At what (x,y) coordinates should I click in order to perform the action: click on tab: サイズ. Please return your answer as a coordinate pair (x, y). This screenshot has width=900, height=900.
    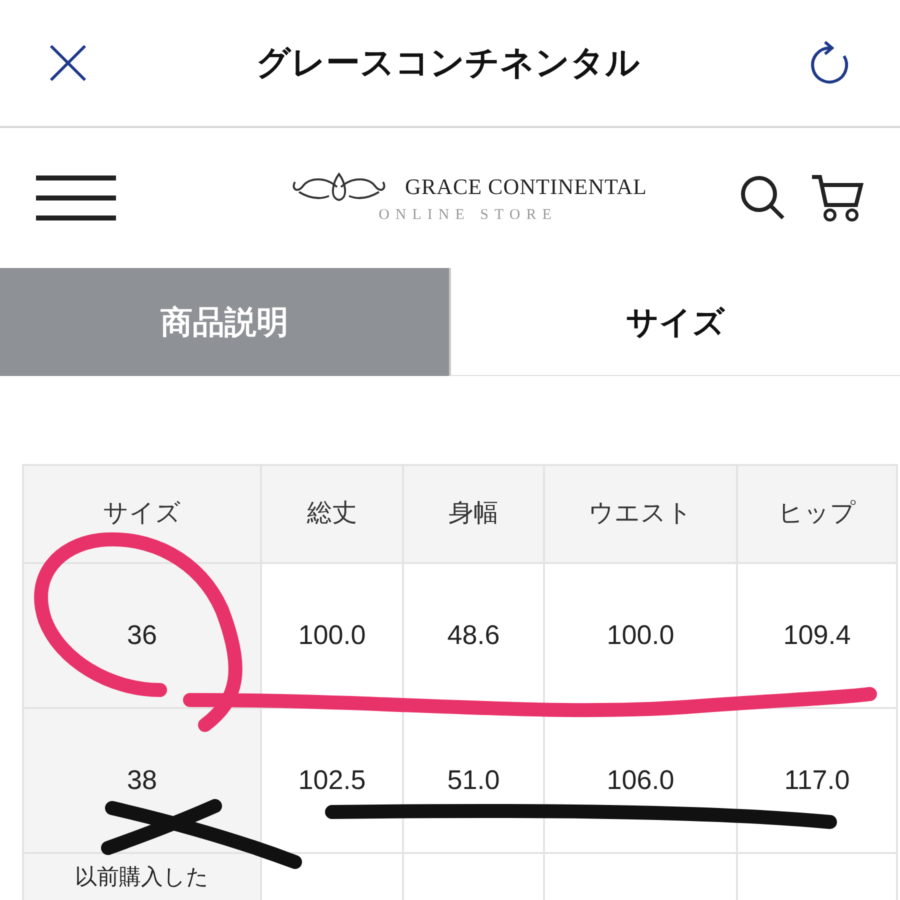
    Looking at the image, I should click on (674, 322).